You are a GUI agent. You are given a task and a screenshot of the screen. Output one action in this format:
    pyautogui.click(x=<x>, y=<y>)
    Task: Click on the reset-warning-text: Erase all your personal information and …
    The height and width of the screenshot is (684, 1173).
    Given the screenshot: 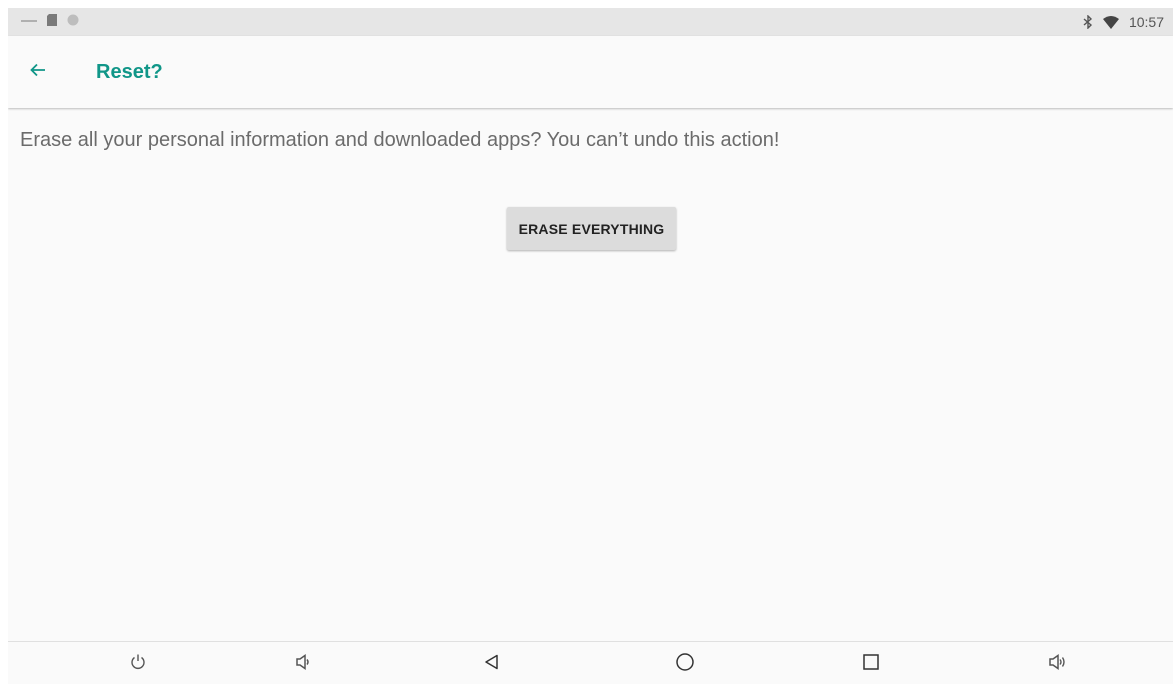 What is the action you would take?
    pyautogui.click(x=400, y=140)
    